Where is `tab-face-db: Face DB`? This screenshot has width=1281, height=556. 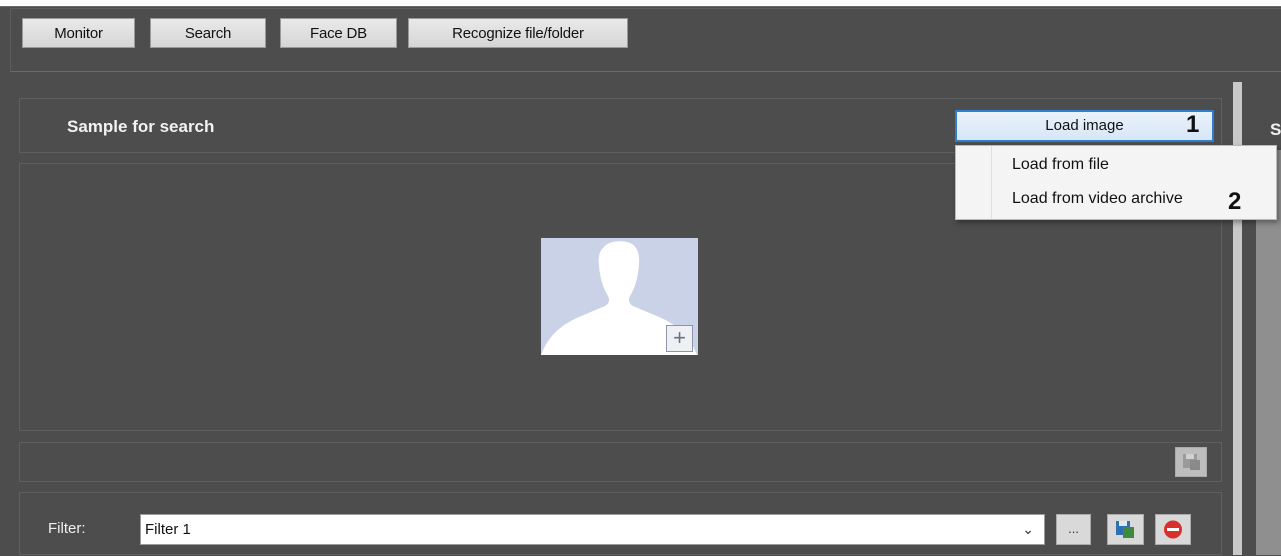 tab-face-db: Face DB is located at coordinates (338, 33).